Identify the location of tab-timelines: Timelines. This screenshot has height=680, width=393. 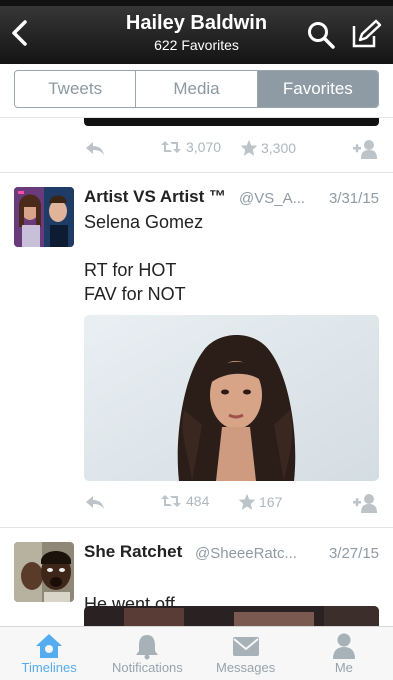
(49, 653).